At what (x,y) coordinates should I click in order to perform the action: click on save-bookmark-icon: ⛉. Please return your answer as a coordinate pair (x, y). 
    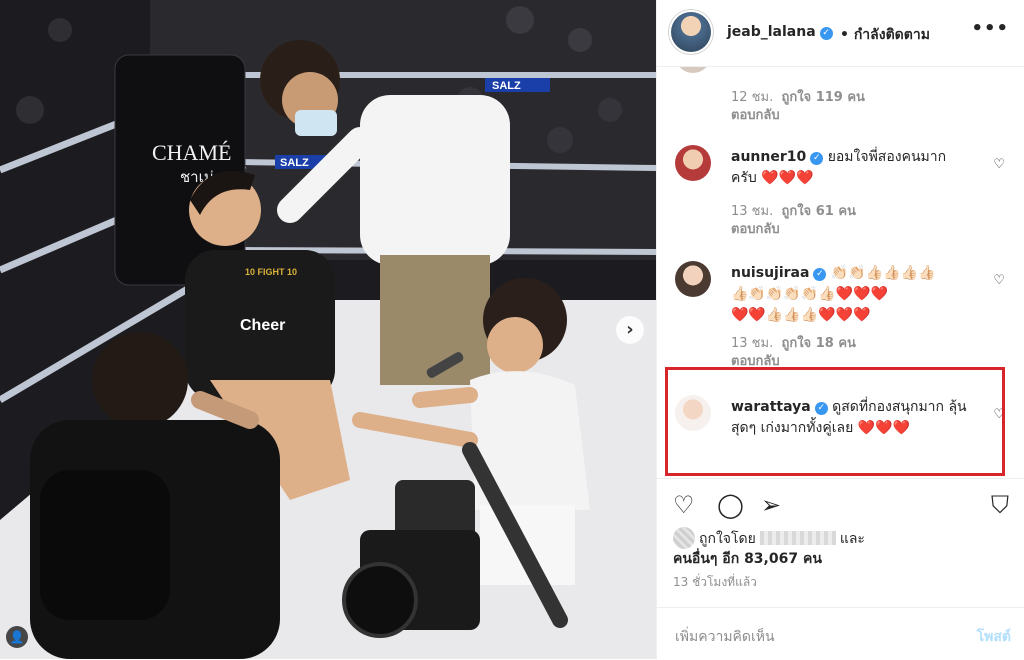
    Looking at the image, I should click on (1000, 505).